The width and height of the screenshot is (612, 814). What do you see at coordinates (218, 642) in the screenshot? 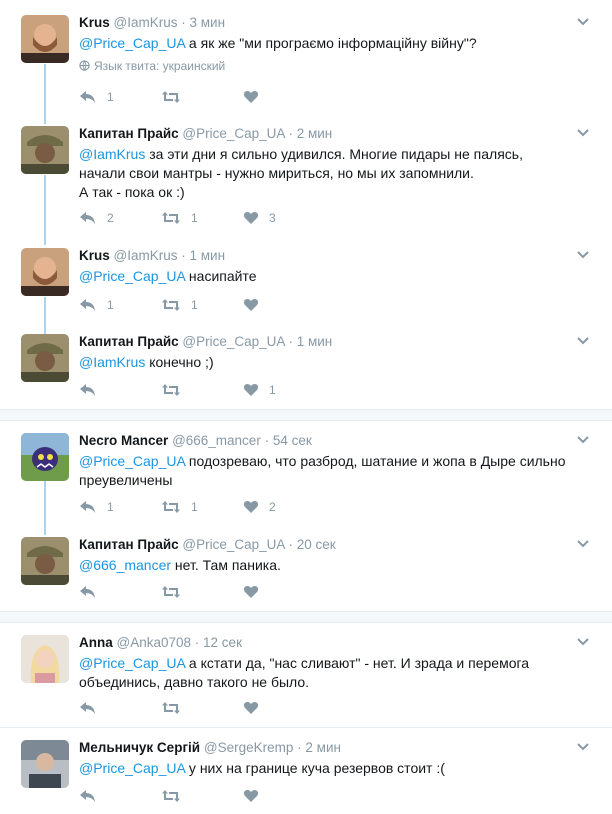
I see `timestamp: · 12 сек` at bounding box center [218, 642].